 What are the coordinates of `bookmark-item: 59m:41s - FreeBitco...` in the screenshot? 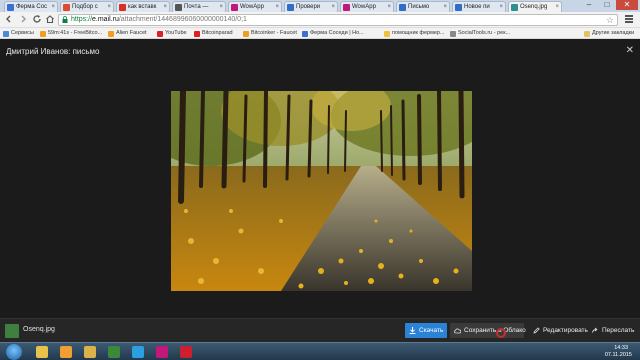 It's located at (71, 33).